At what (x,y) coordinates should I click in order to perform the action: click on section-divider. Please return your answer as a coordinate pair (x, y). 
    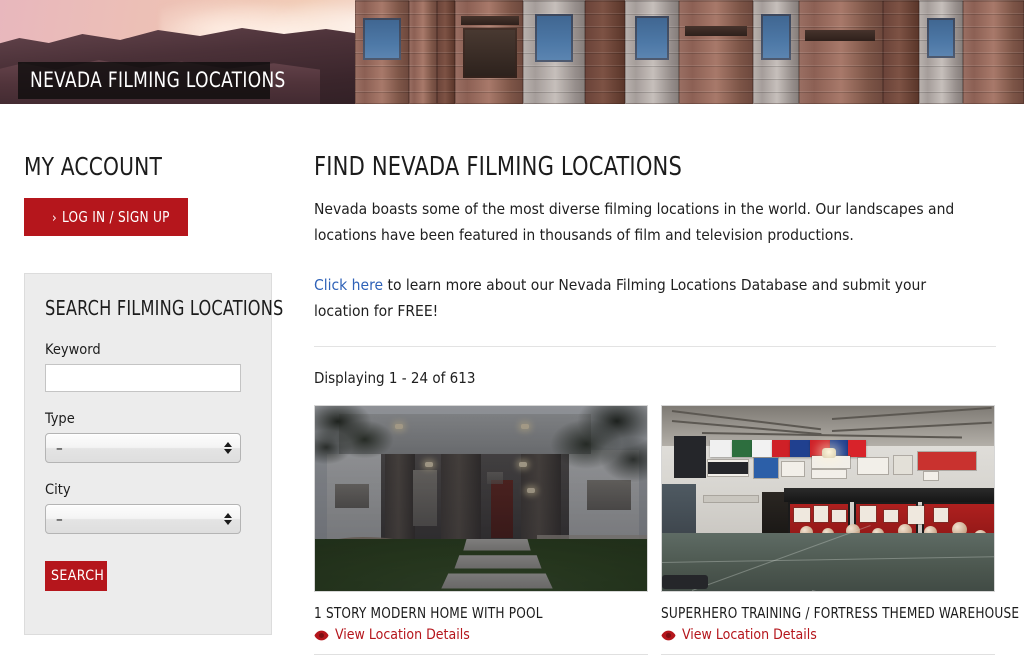
    Looking at the image, I should click on (655, 346).